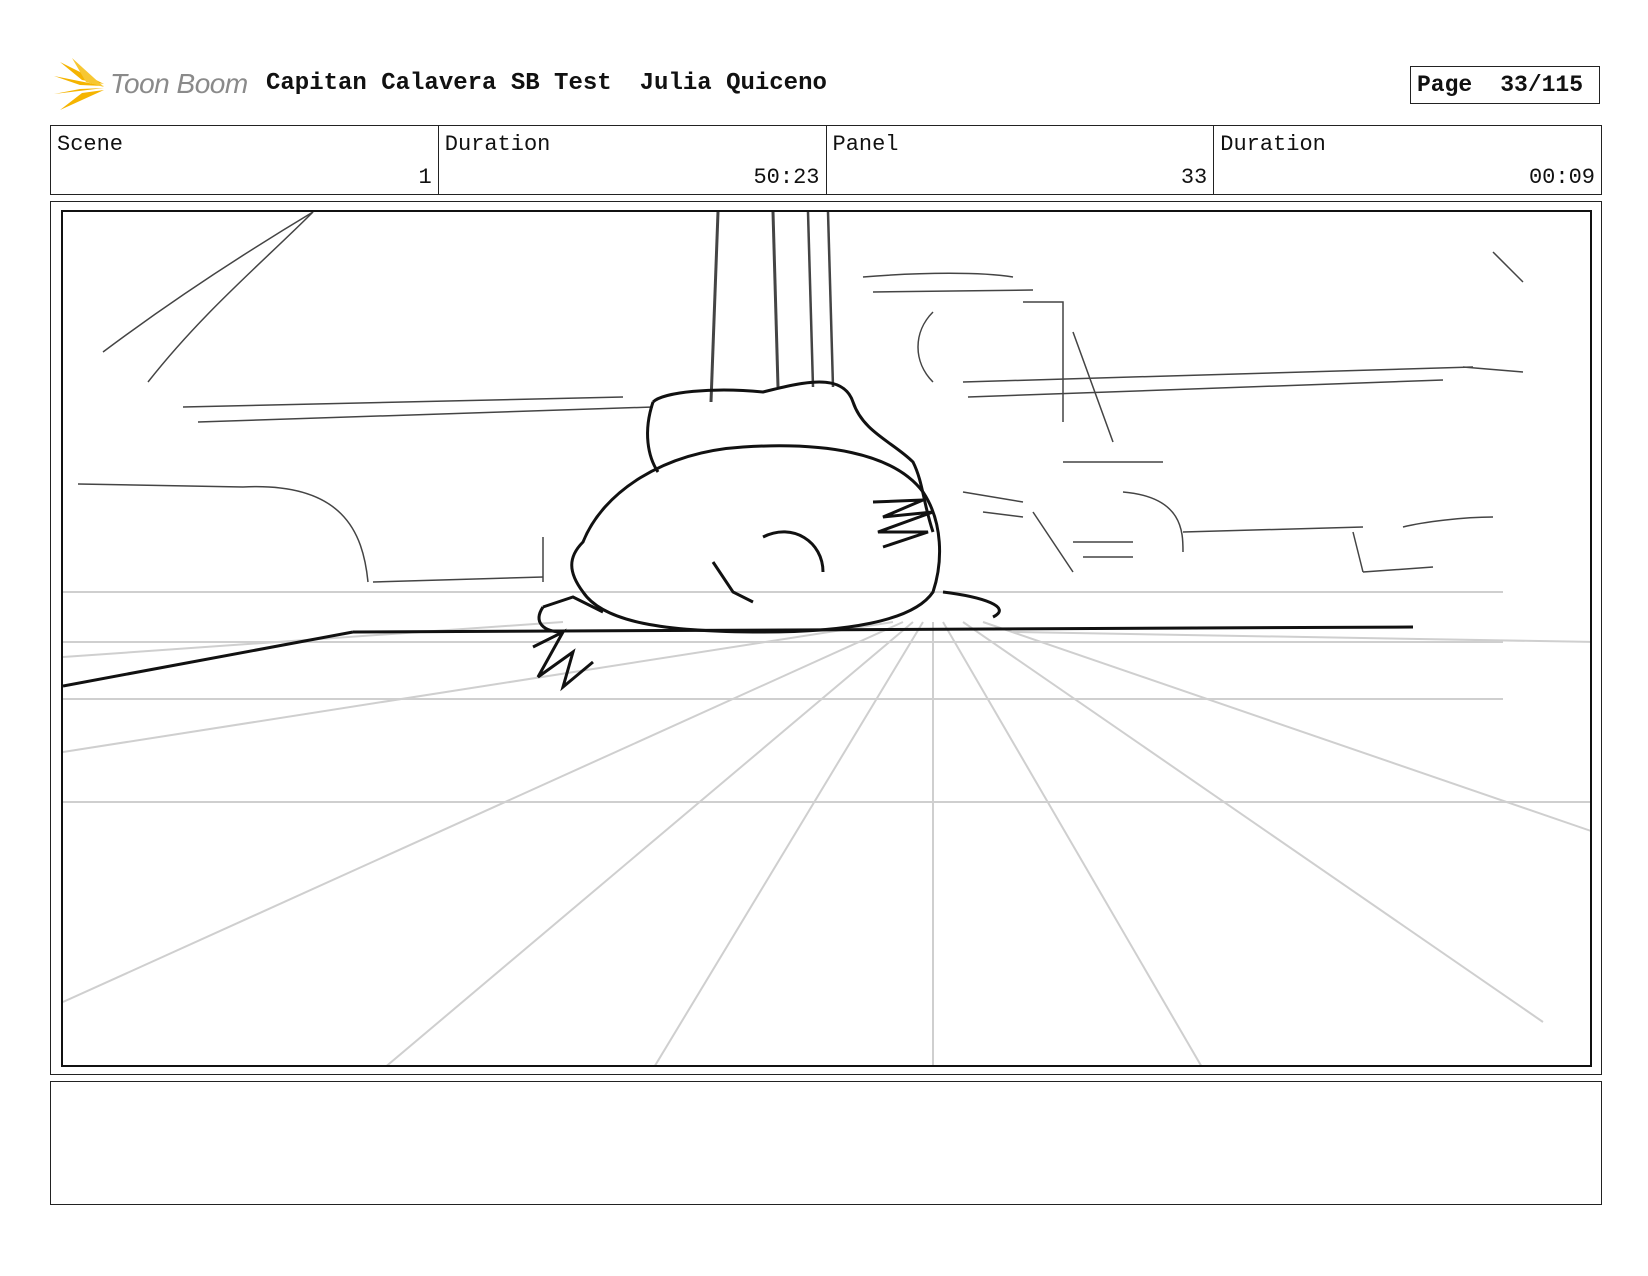 Image resolution: width=1648 pixels, height=1276 pixels. I want to click on scene-duration-value: 50:23, so click(786, 177).